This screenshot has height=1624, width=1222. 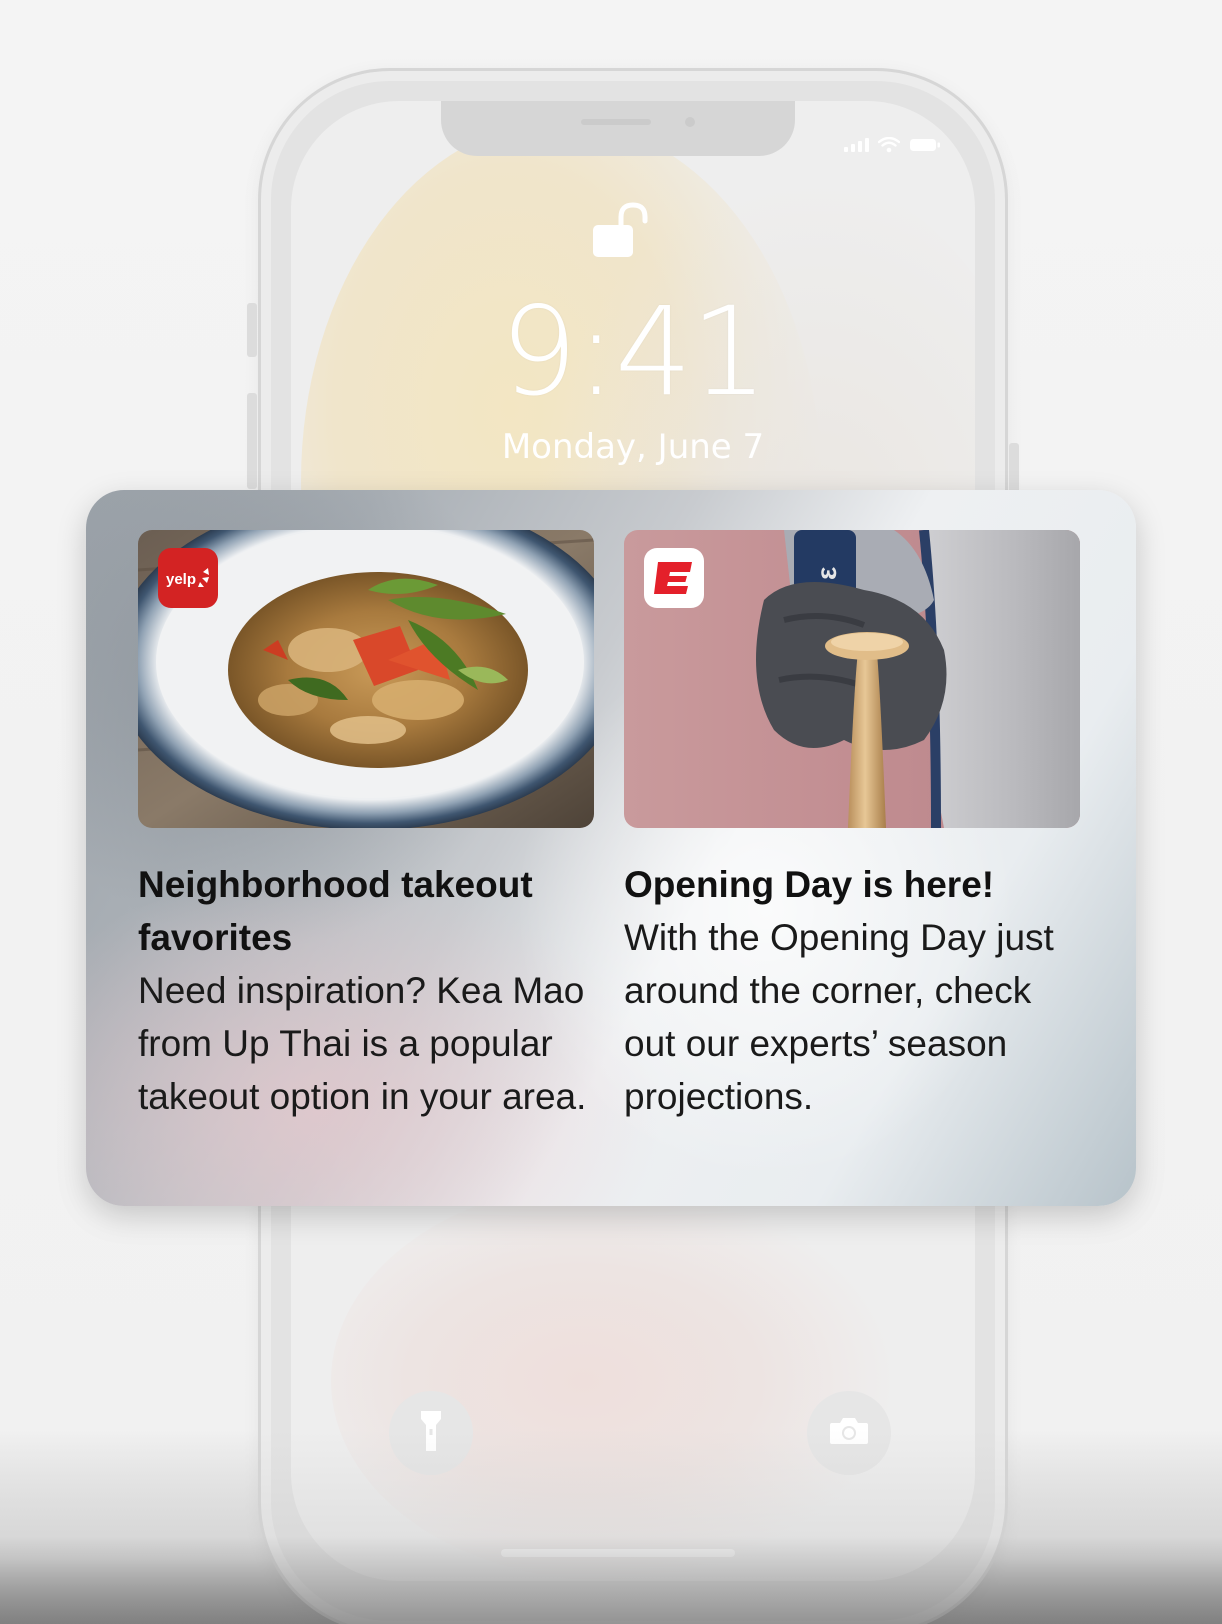 I want to click on yelp-logo-text: yelp, so click(x=181, y=579).